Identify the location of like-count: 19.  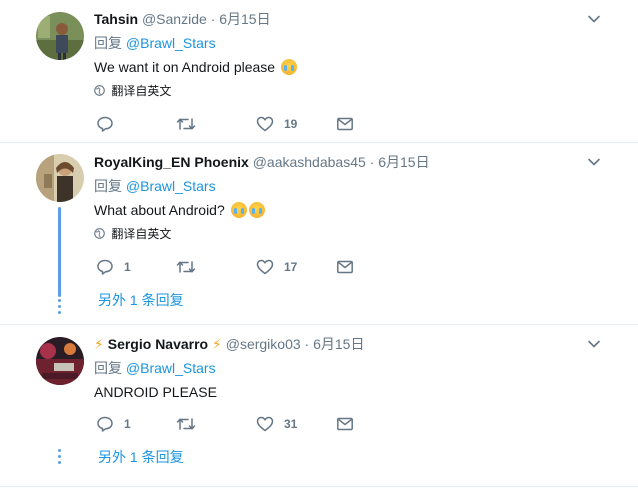
(291, 124).